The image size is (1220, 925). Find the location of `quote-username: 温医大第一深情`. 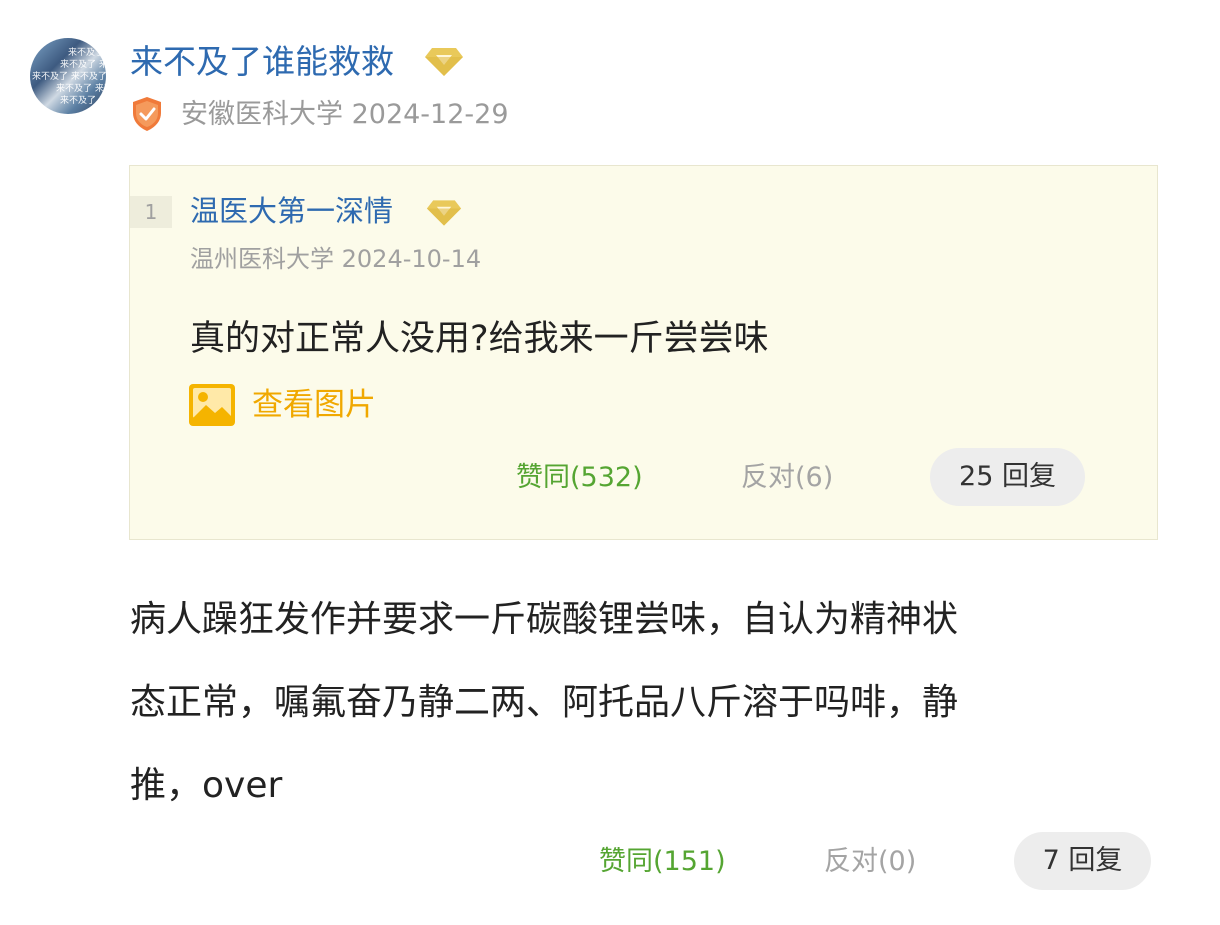

quote-username: 温医大第一深情 is located at coordinates (291, 211).